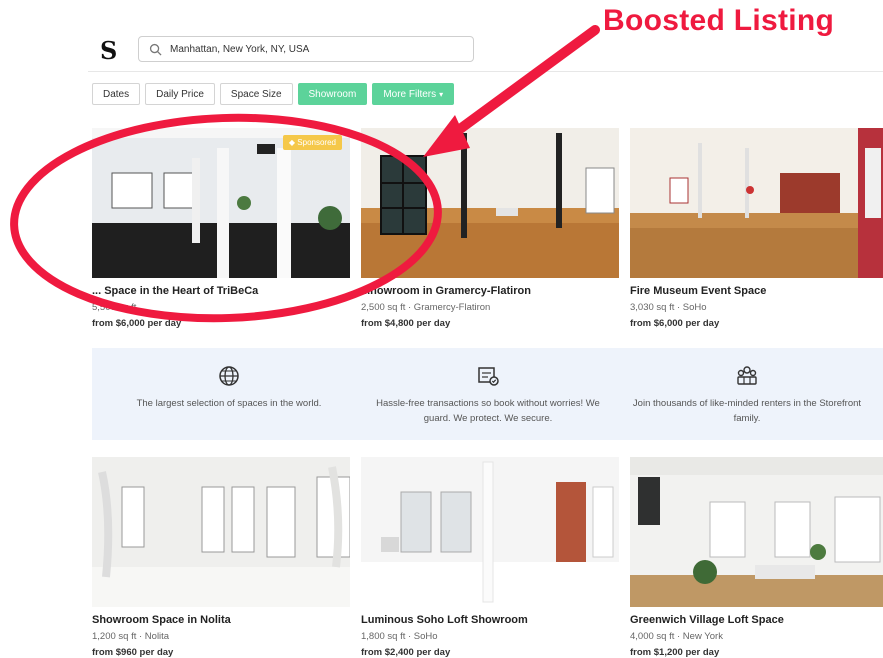 The image size is (883, 658). I want to click on listing-meta: 2,500 sq ft · Gramercy-Flatiron, so click(426, 307).